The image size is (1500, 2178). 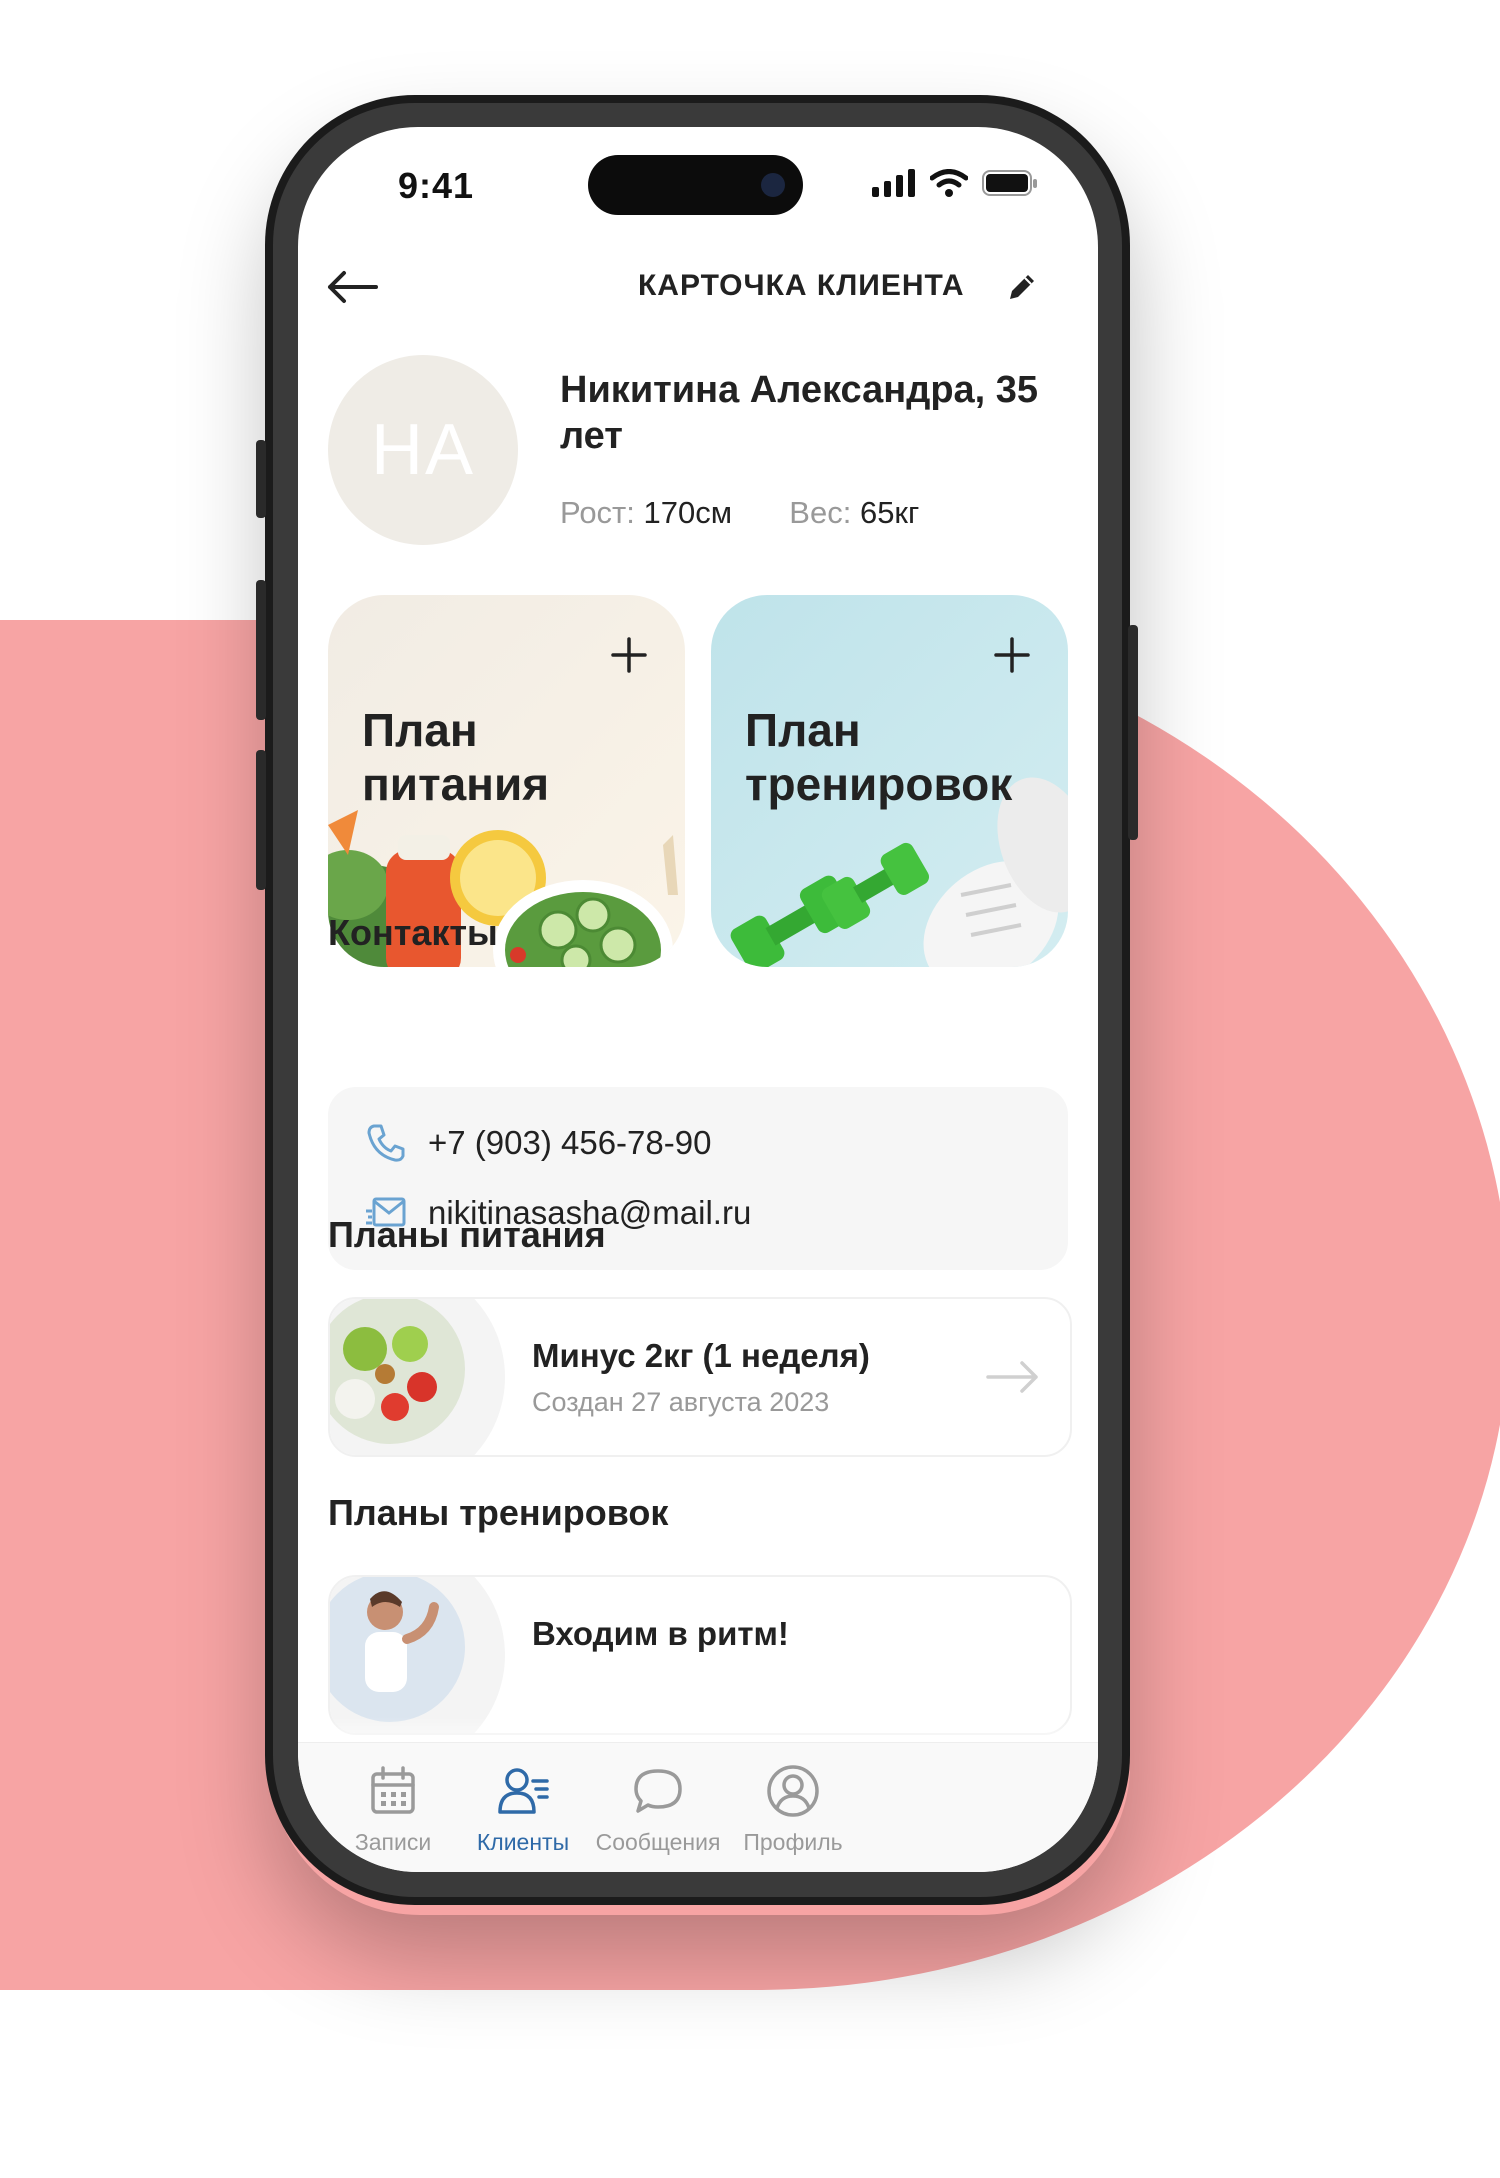 I want to click on arrow-right-icon, so click(x=1013, y=1377).